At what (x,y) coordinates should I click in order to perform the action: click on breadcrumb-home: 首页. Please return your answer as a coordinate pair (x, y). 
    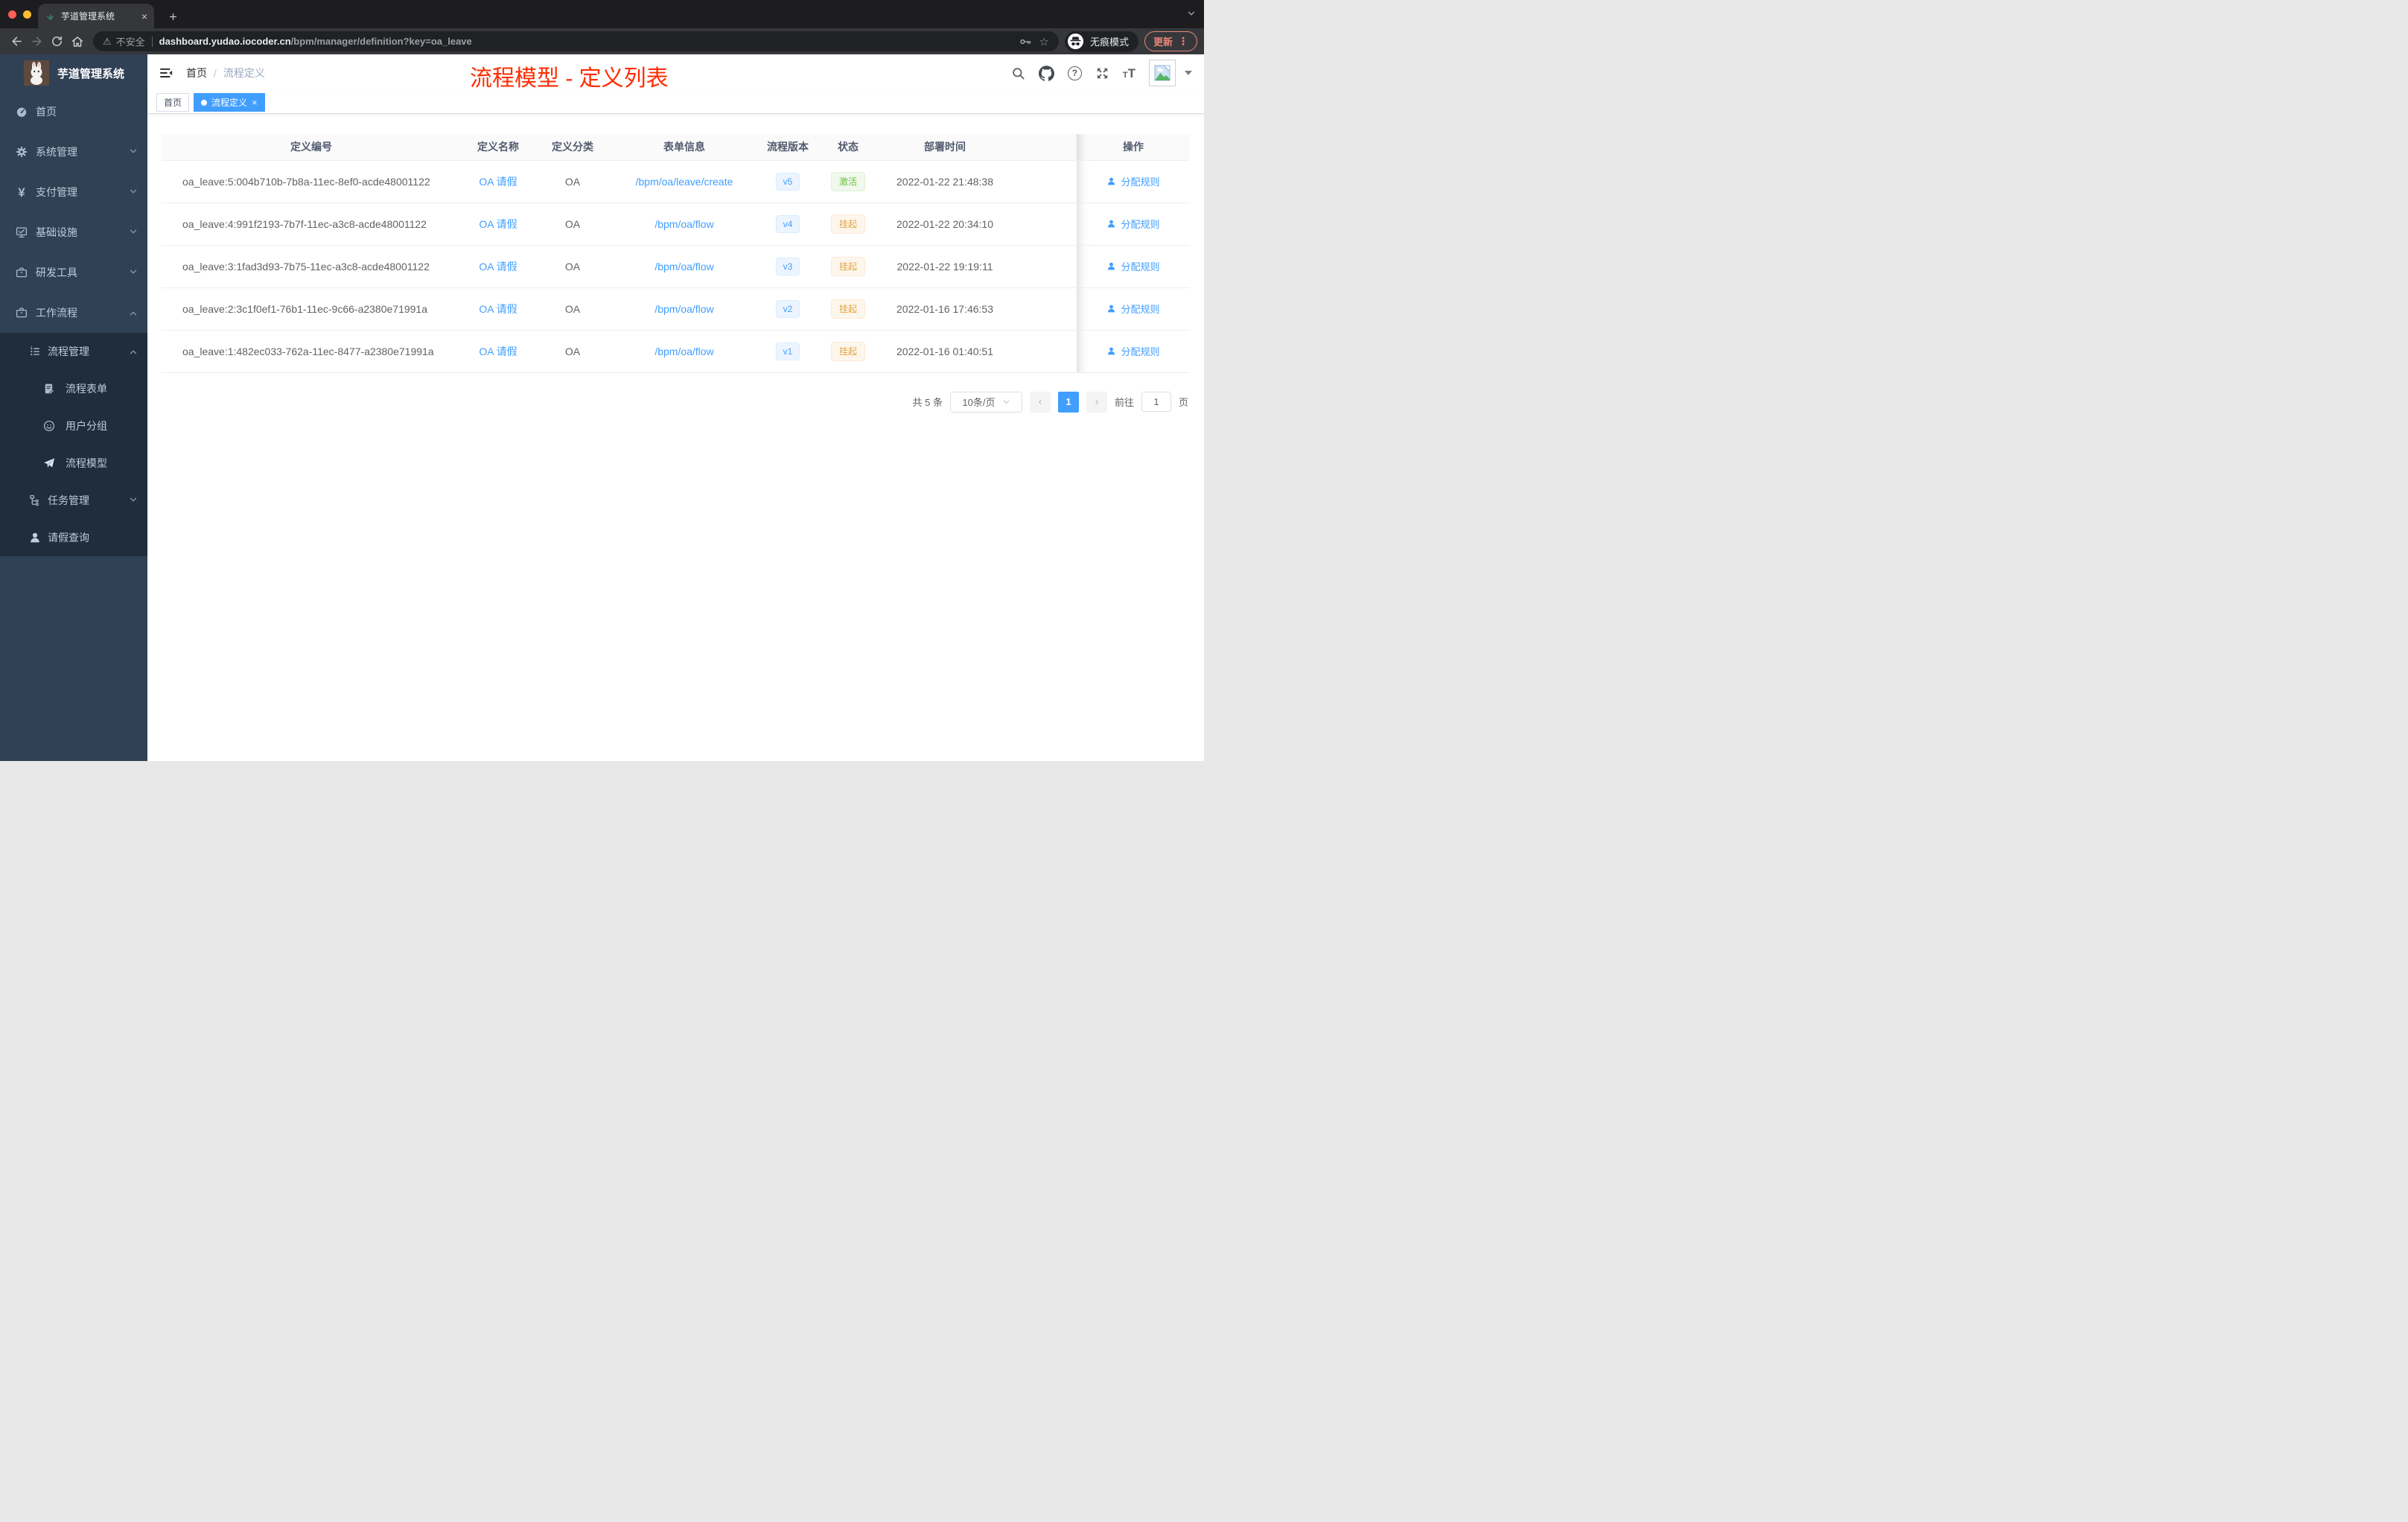
    Looking at the image, I should click on (196, 73).